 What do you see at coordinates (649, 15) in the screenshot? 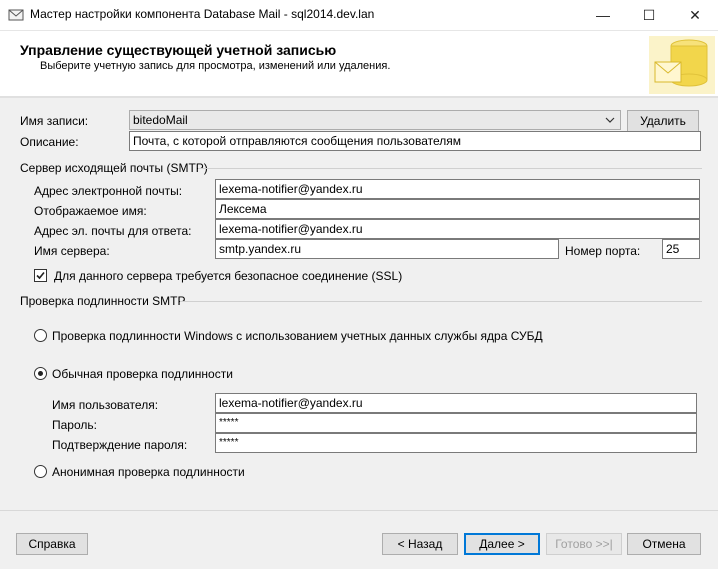
I see `maximize-button: ☐` at bounding box center [649, 15].